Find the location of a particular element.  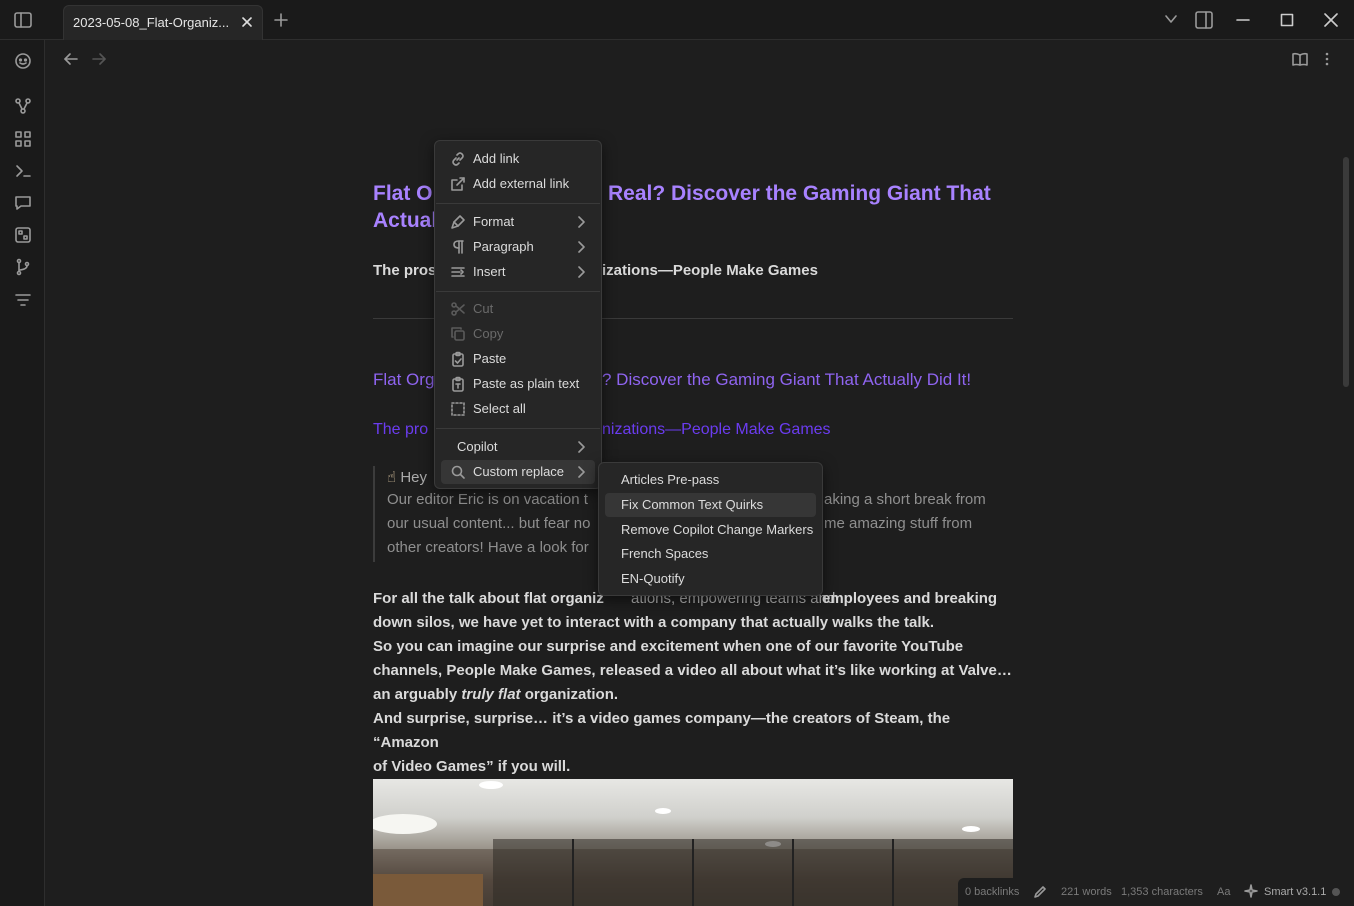

canvas-icon is located at coordinates (23, 235).